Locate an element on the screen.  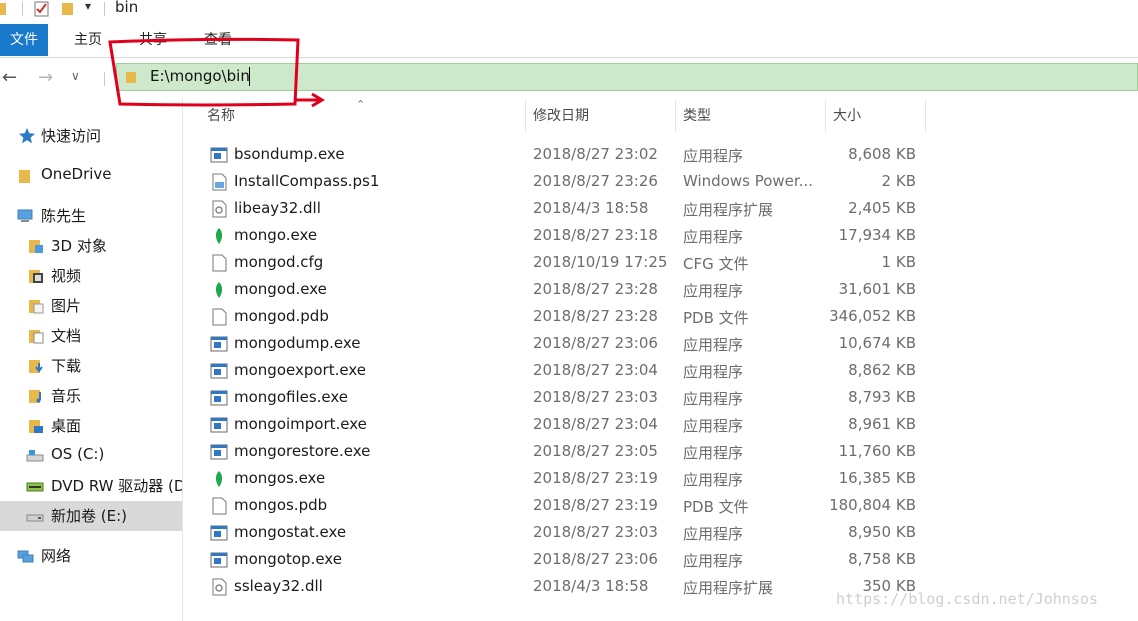
new-folder-icon is located at coordinates (68, 9).